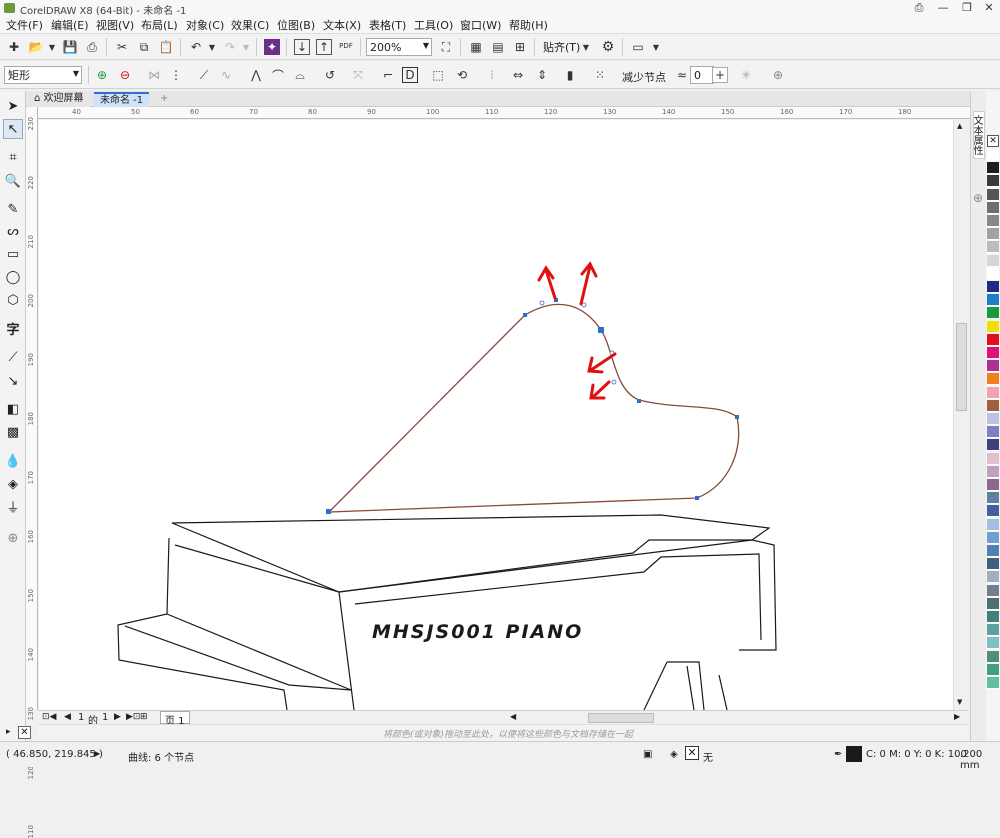 The image size is (1000, 838). What do you see at coordinates (477, 632) in the screenshot?
I see `piano-brand-text: MHSJS001 PIANO` at bounding box center [477, 632].